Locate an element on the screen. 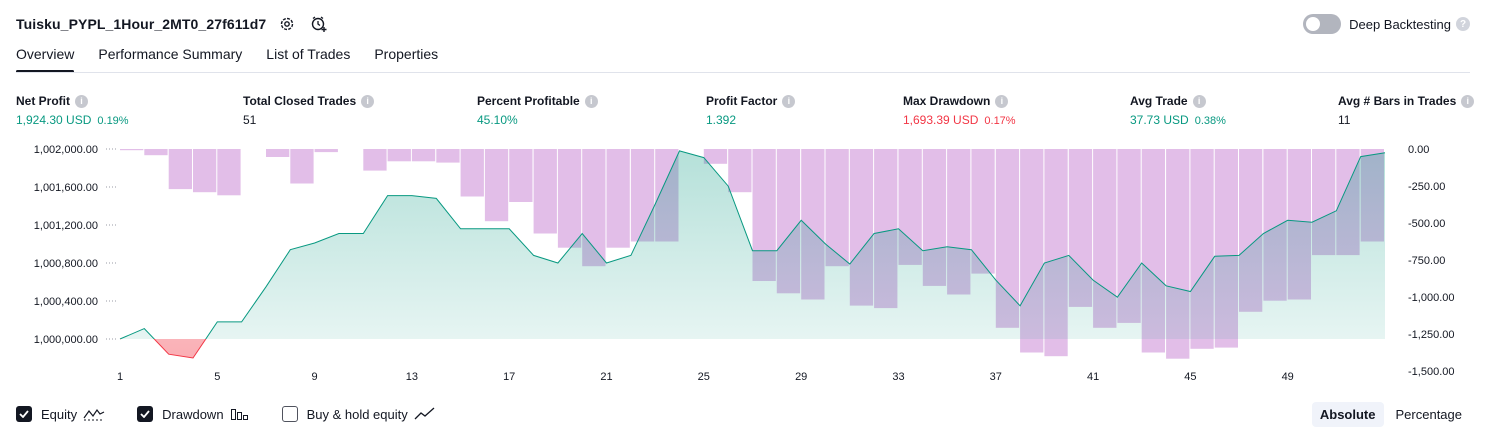  metric-label: Net Profit is located at coordinates (43, 101).